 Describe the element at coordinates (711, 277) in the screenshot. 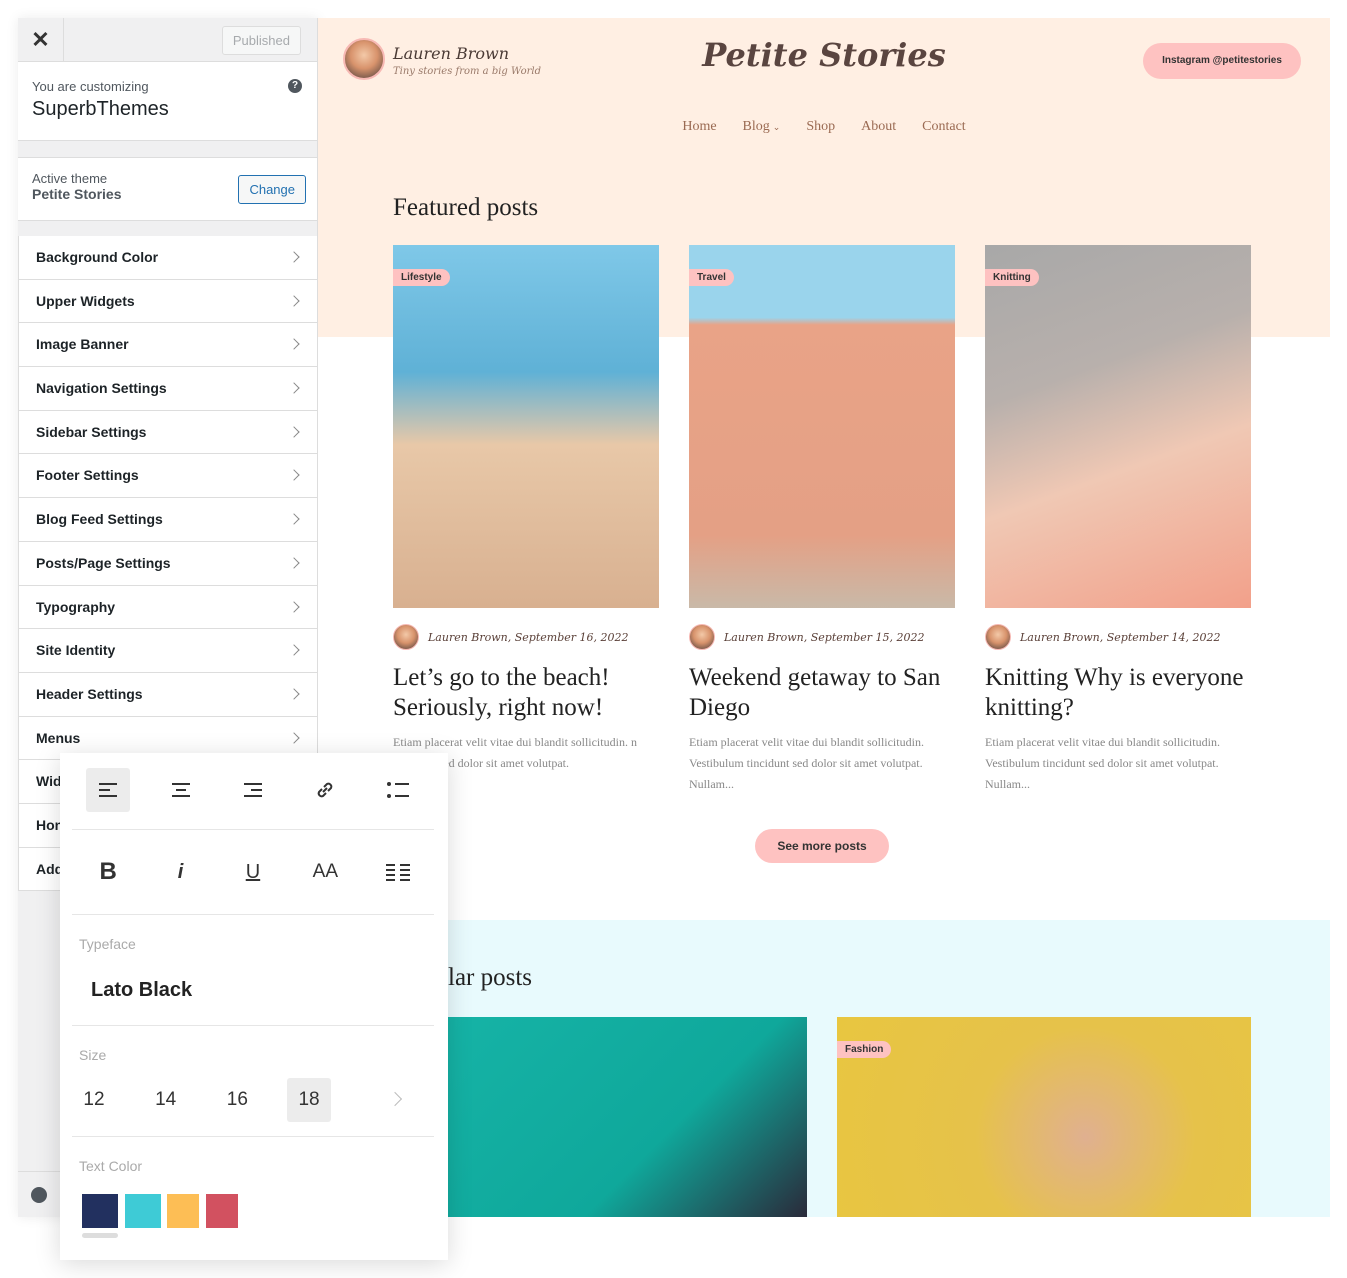

I see `category-tag: Travel` at that location.